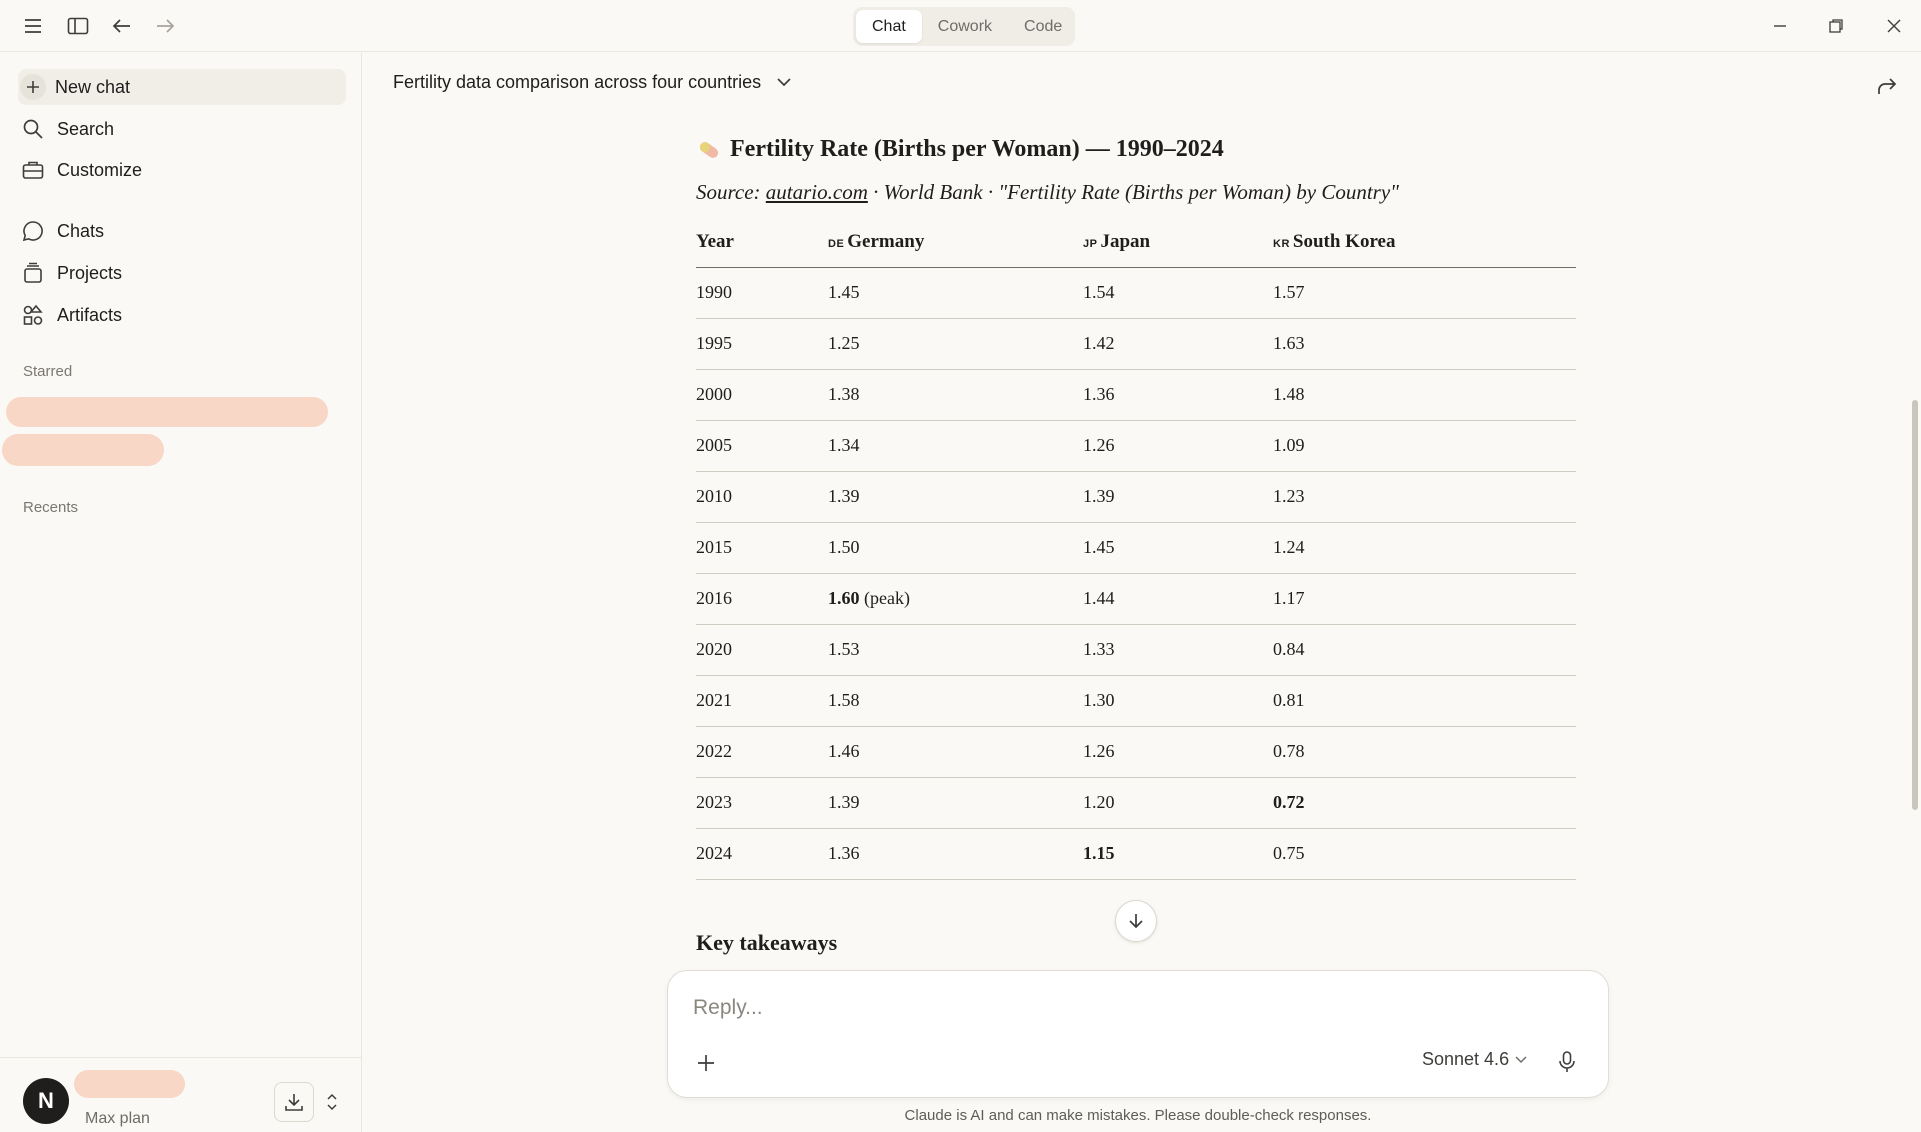 The image size is (1921, 1132). I want to click on sidebar-item-label: Customize, so click(100, 169).